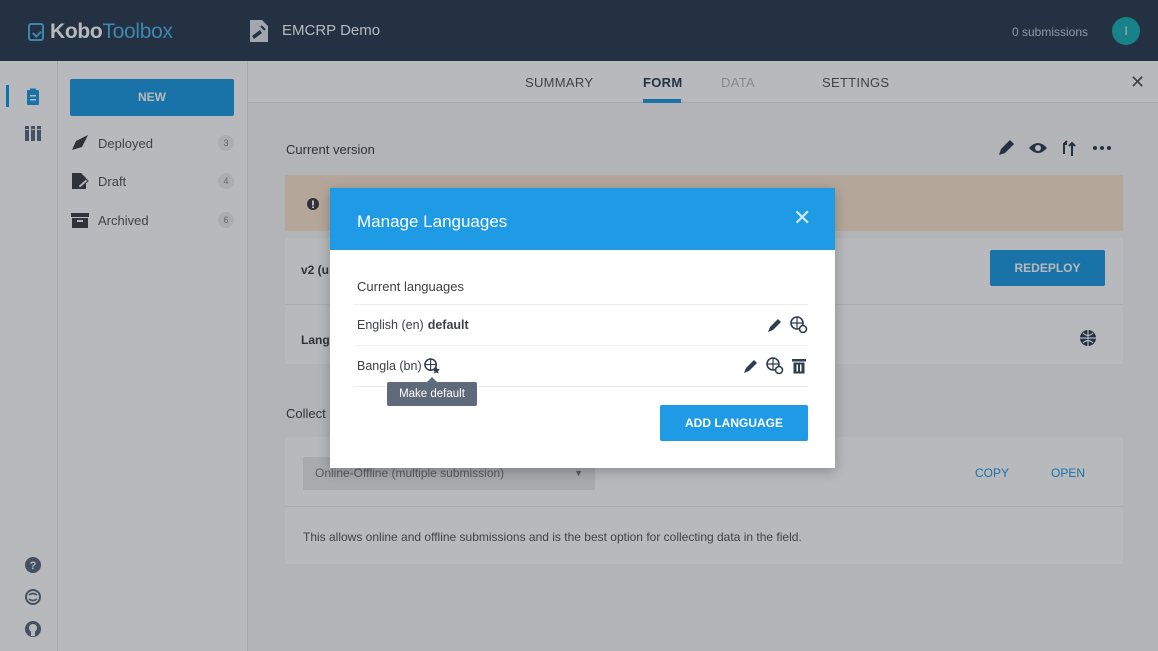  I want to click on delete-language-icon, so click(799, 366).